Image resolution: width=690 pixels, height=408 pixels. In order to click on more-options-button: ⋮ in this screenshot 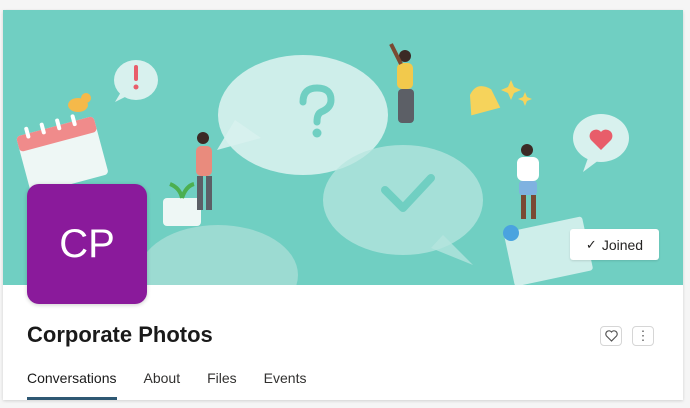, I will do `click(643, 336)`.